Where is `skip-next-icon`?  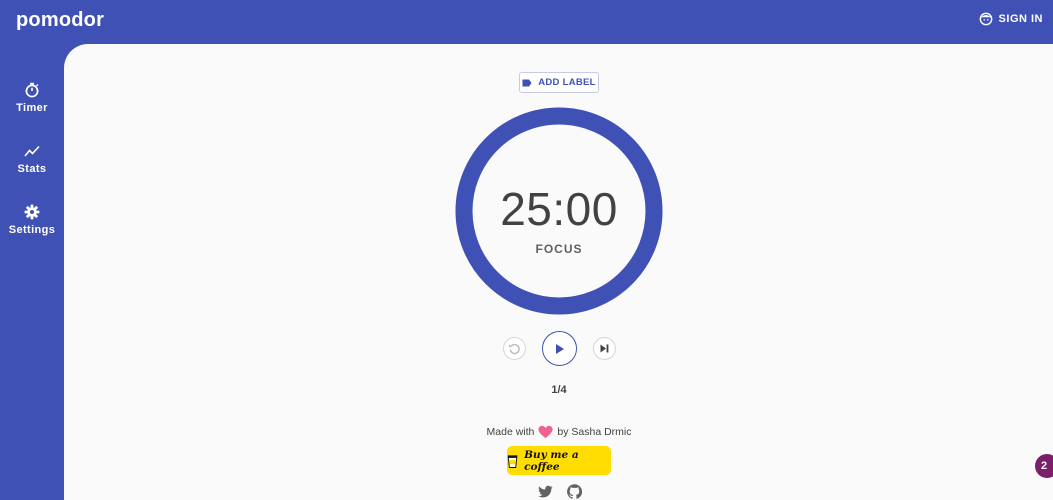 skip-next-icon is located at coordinates (604, 348).